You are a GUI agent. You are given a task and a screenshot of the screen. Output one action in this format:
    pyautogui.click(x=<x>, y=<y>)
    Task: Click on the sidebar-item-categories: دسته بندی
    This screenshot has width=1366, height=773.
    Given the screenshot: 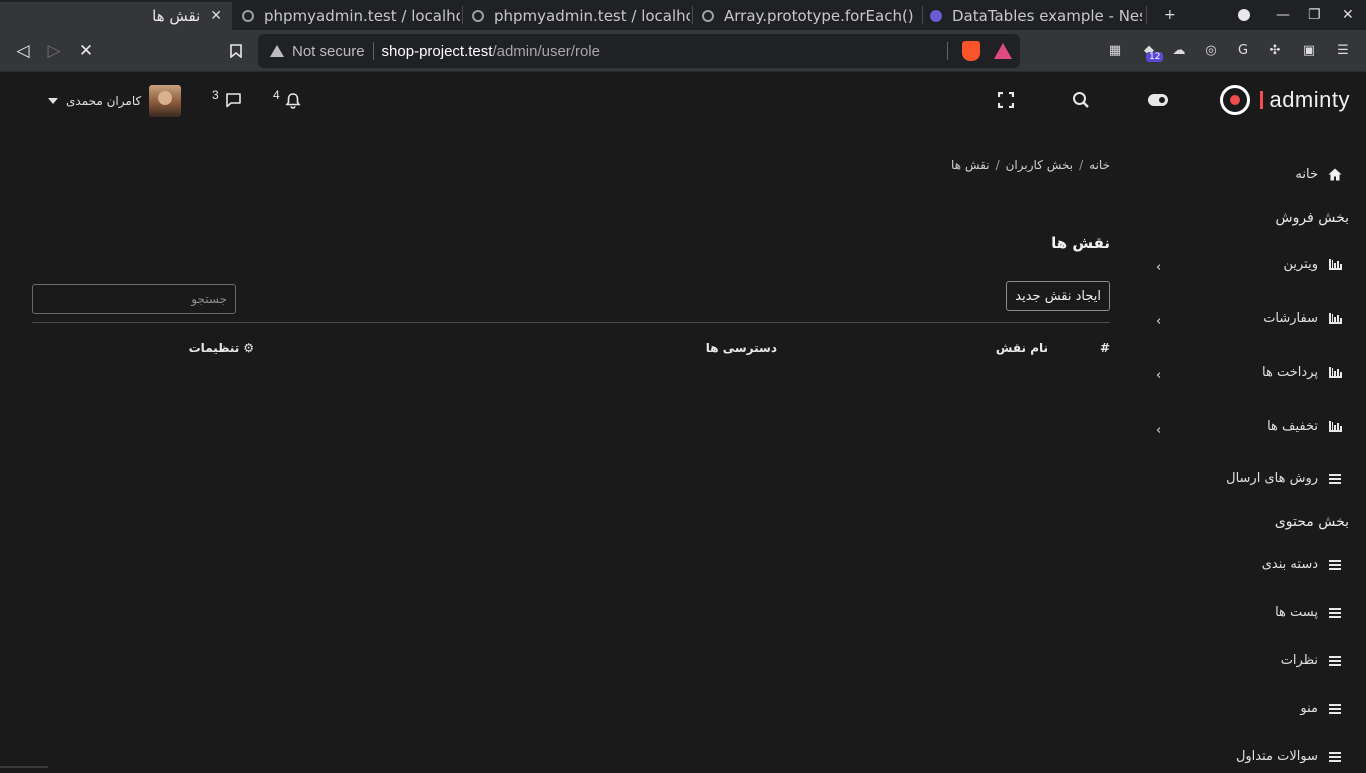 What is the action you would take?
    pyautogui.click(x=1302, y=564)
    